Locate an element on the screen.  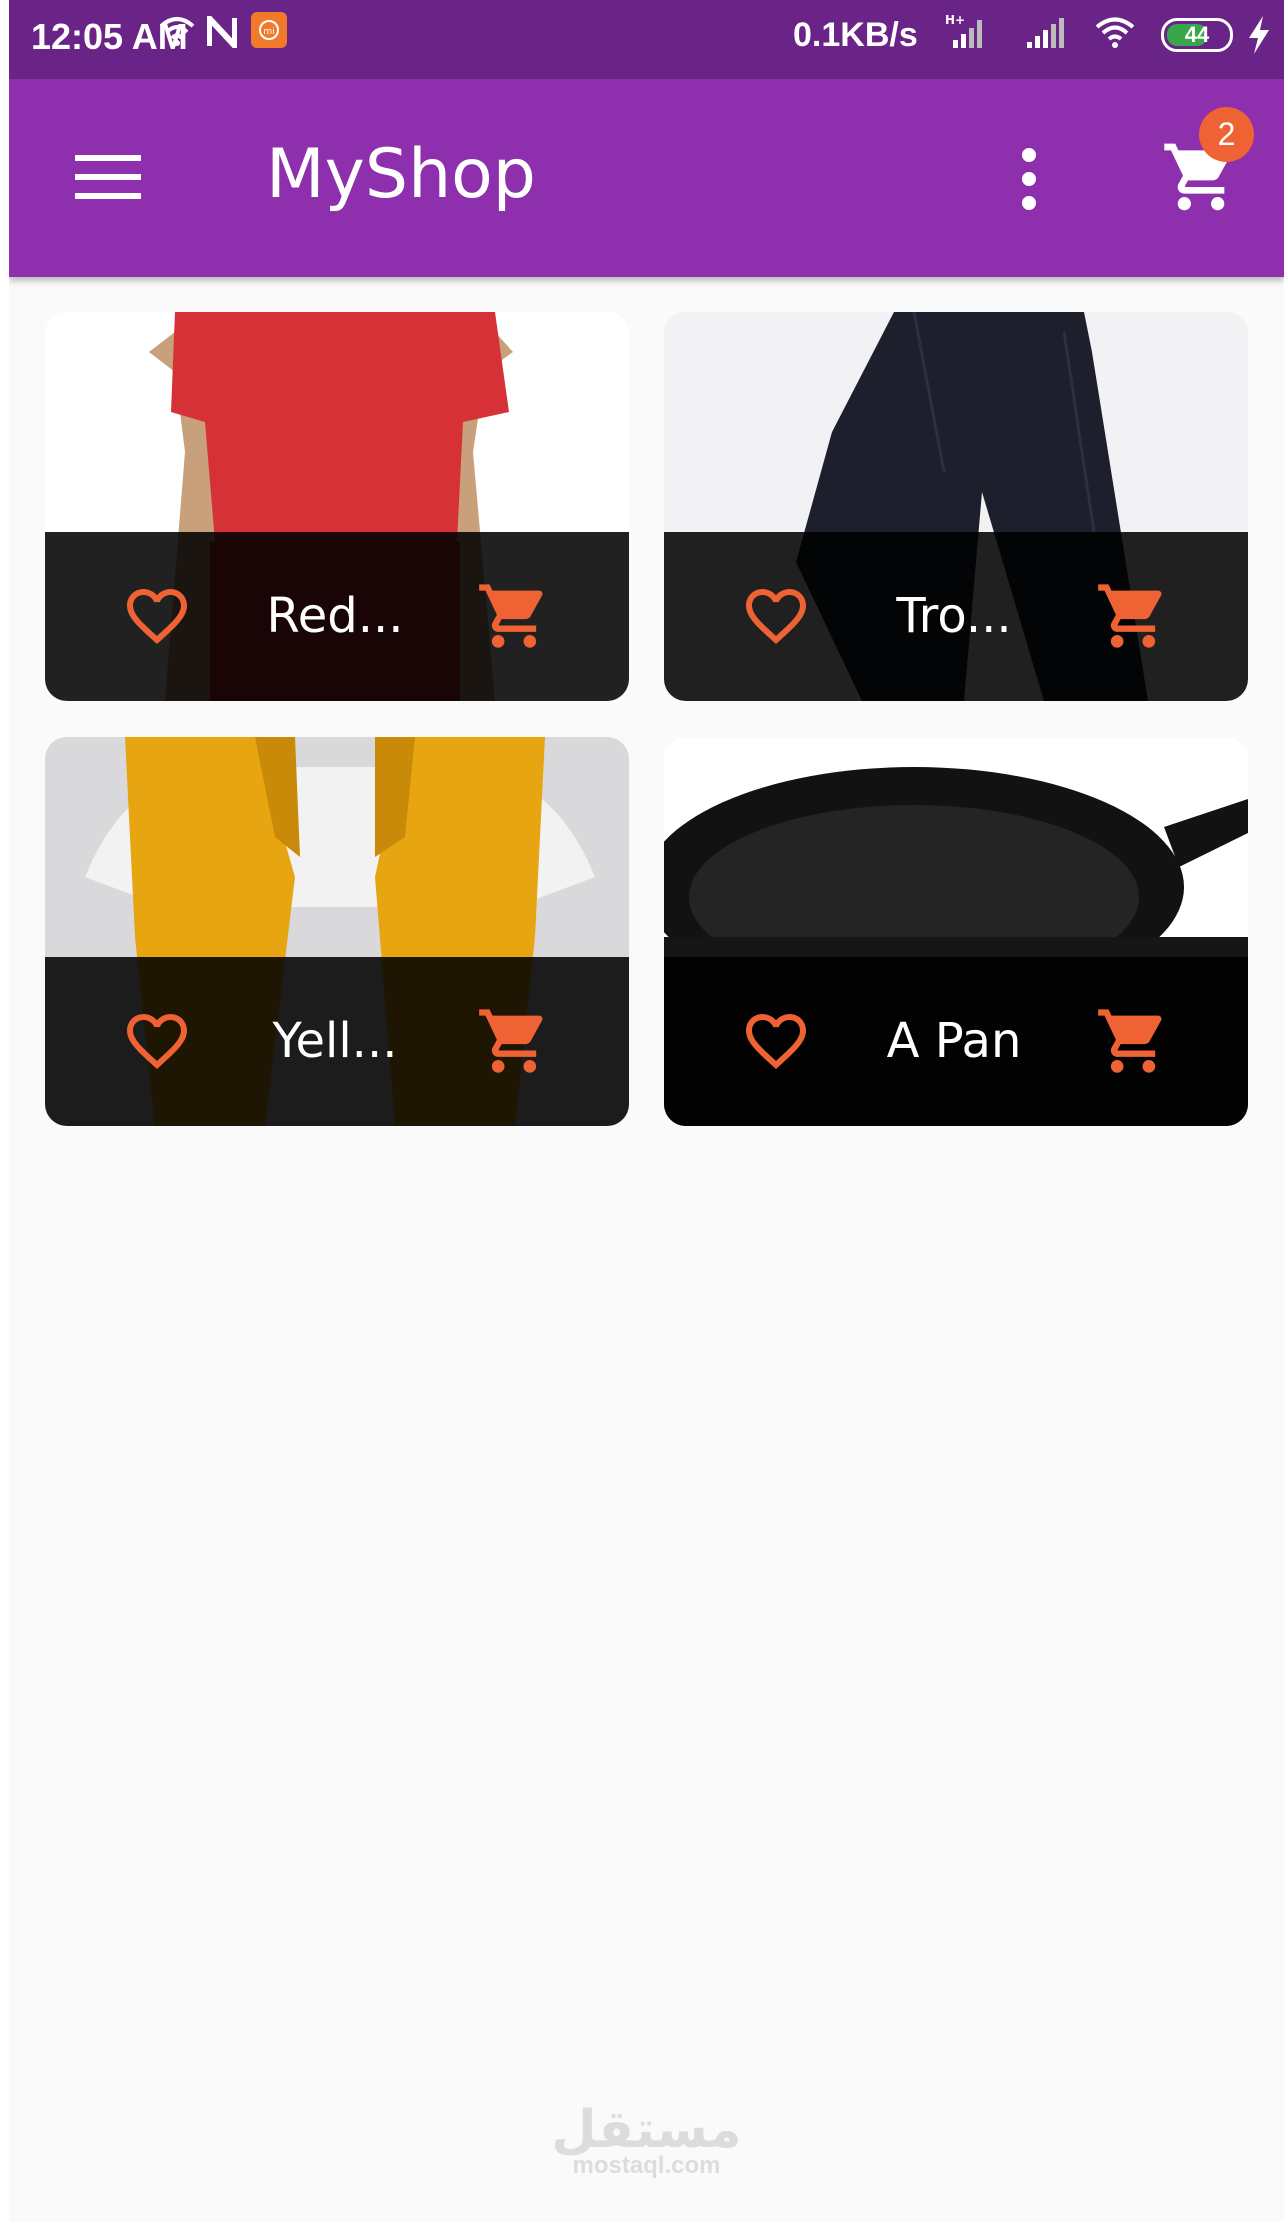
charging-icon is located at coordinates (1259, 35).